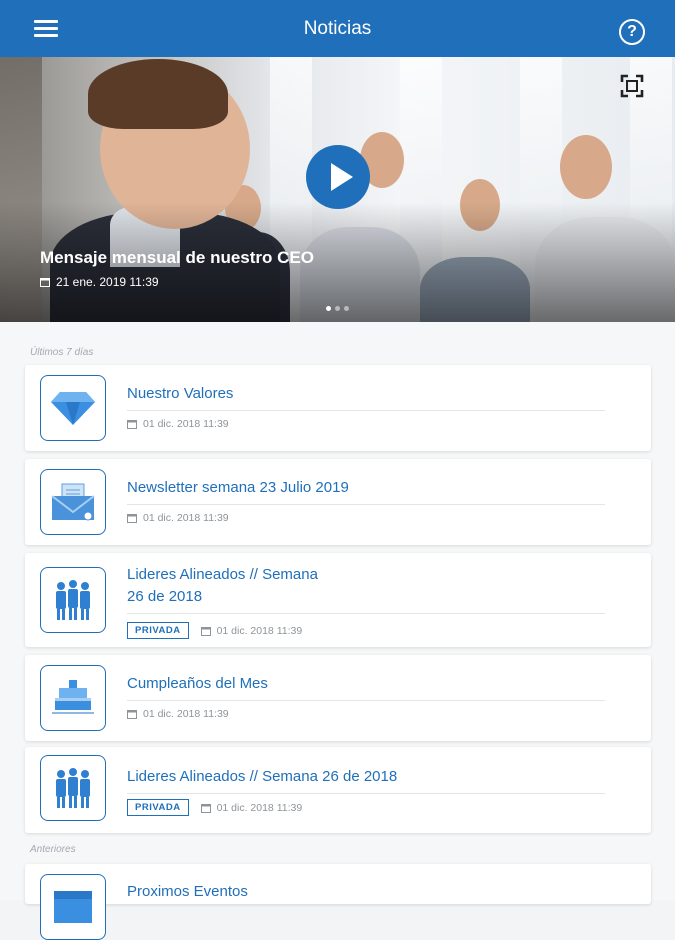  Describe the element at coordinates (73, 502) in the screenshot. I see `newsletter-envelope-icon` at that location.